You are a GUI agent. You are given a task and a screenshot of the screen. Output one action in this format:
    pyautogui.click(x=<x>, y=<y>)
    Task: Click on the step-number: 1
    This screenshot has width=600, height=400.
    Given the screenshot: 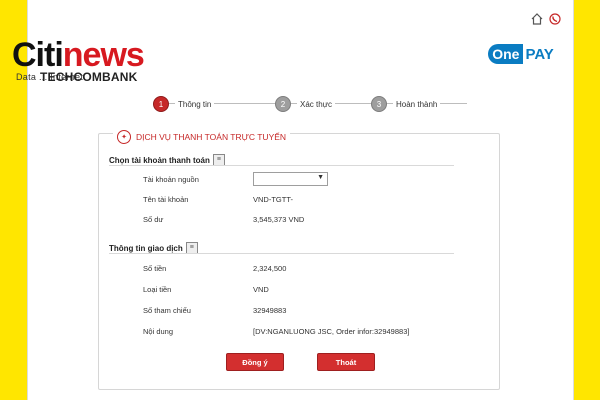 What is the action you would take?
    pyautogui.click(x=161, y=104)
    